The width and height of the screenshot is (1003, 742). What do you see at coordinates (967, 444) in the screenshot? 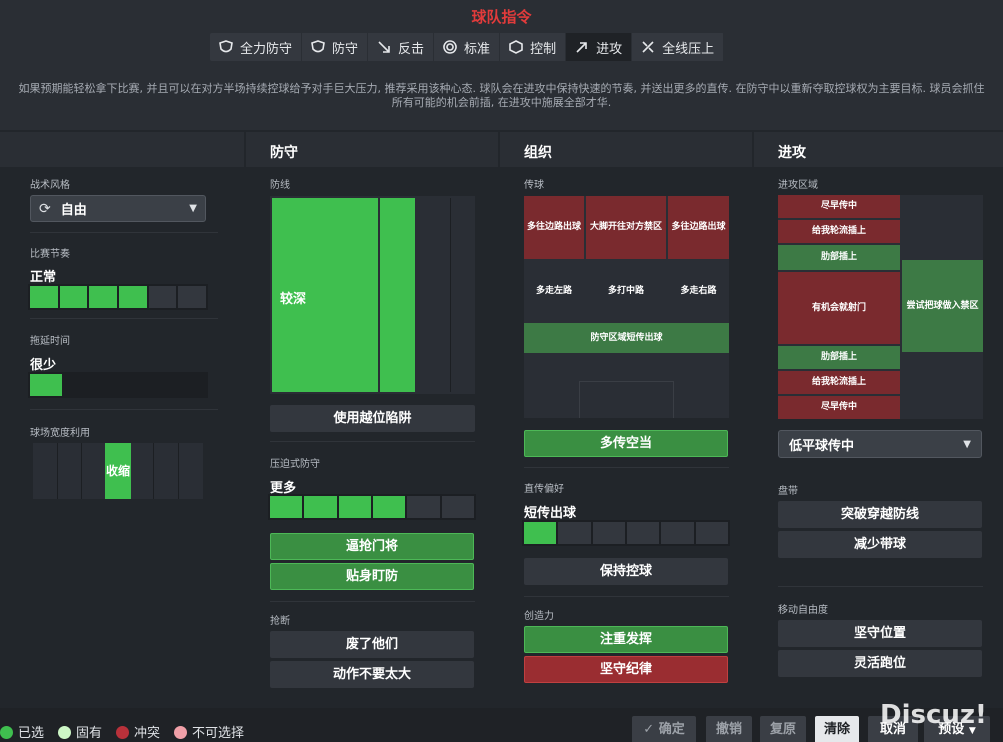
I see `chevron-down-icon: ▼` at bounding box center [967, 444].